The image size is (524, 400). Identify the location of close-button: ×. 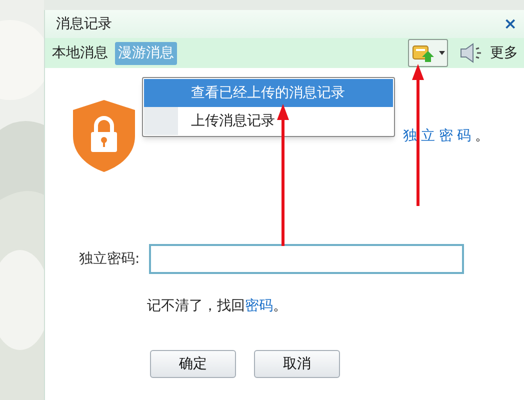
(510, 24).